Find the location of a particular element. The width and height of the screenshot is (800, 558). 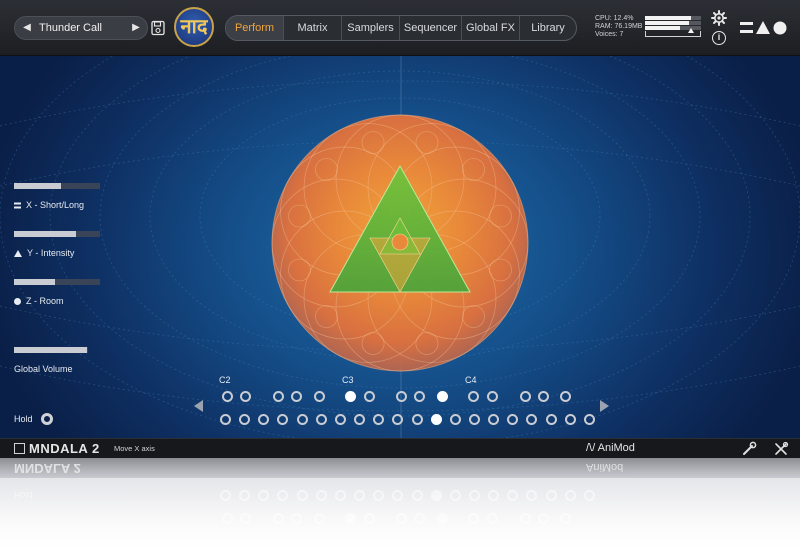

octave-label-c3: C3 is located at coordinates (348, 380).